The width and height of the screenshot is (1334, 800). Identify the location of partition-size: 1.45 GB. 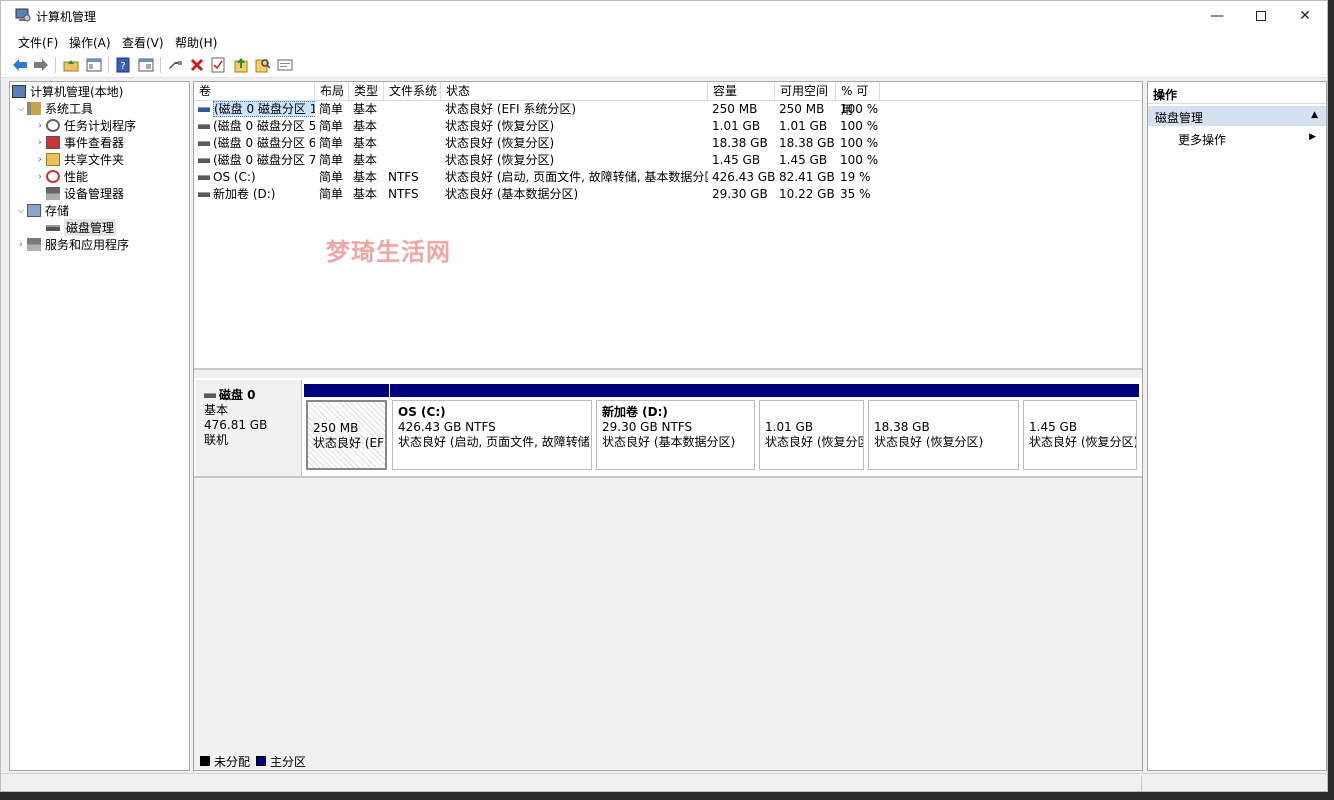
(1053, 427).